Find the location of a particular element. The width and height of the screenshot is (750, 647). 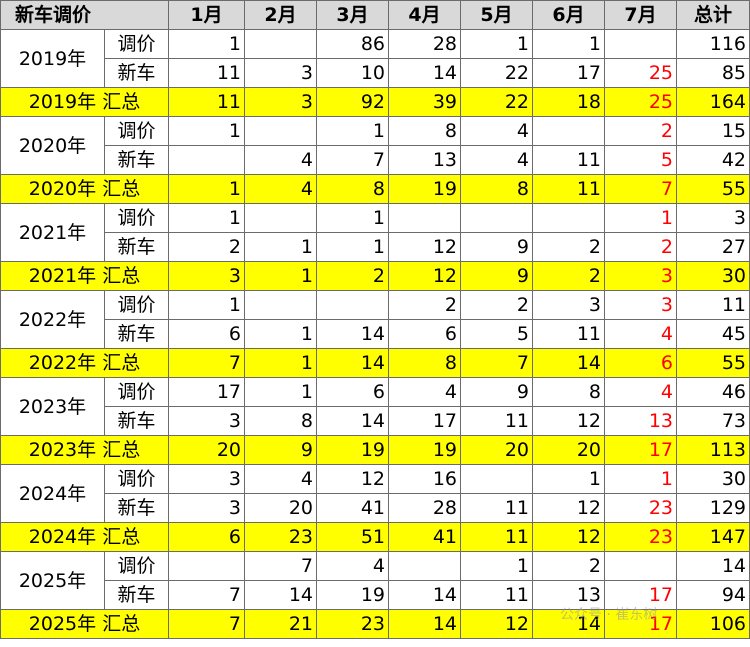

summary-suffix: 汇总 is located at coordinates (121, 363).